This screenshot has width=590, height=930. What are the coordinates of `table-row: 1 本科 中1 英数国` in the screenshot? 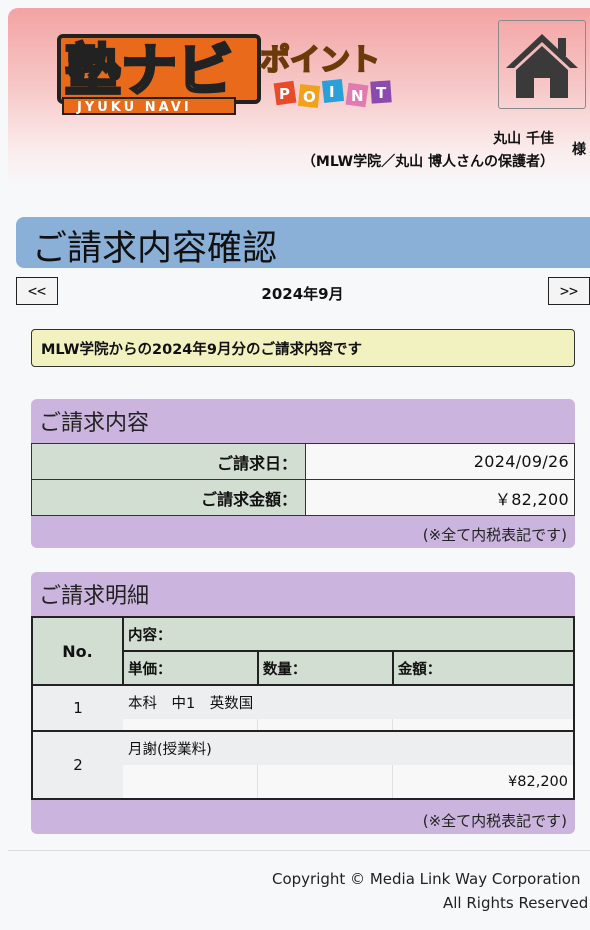 It's located at (303, 708).